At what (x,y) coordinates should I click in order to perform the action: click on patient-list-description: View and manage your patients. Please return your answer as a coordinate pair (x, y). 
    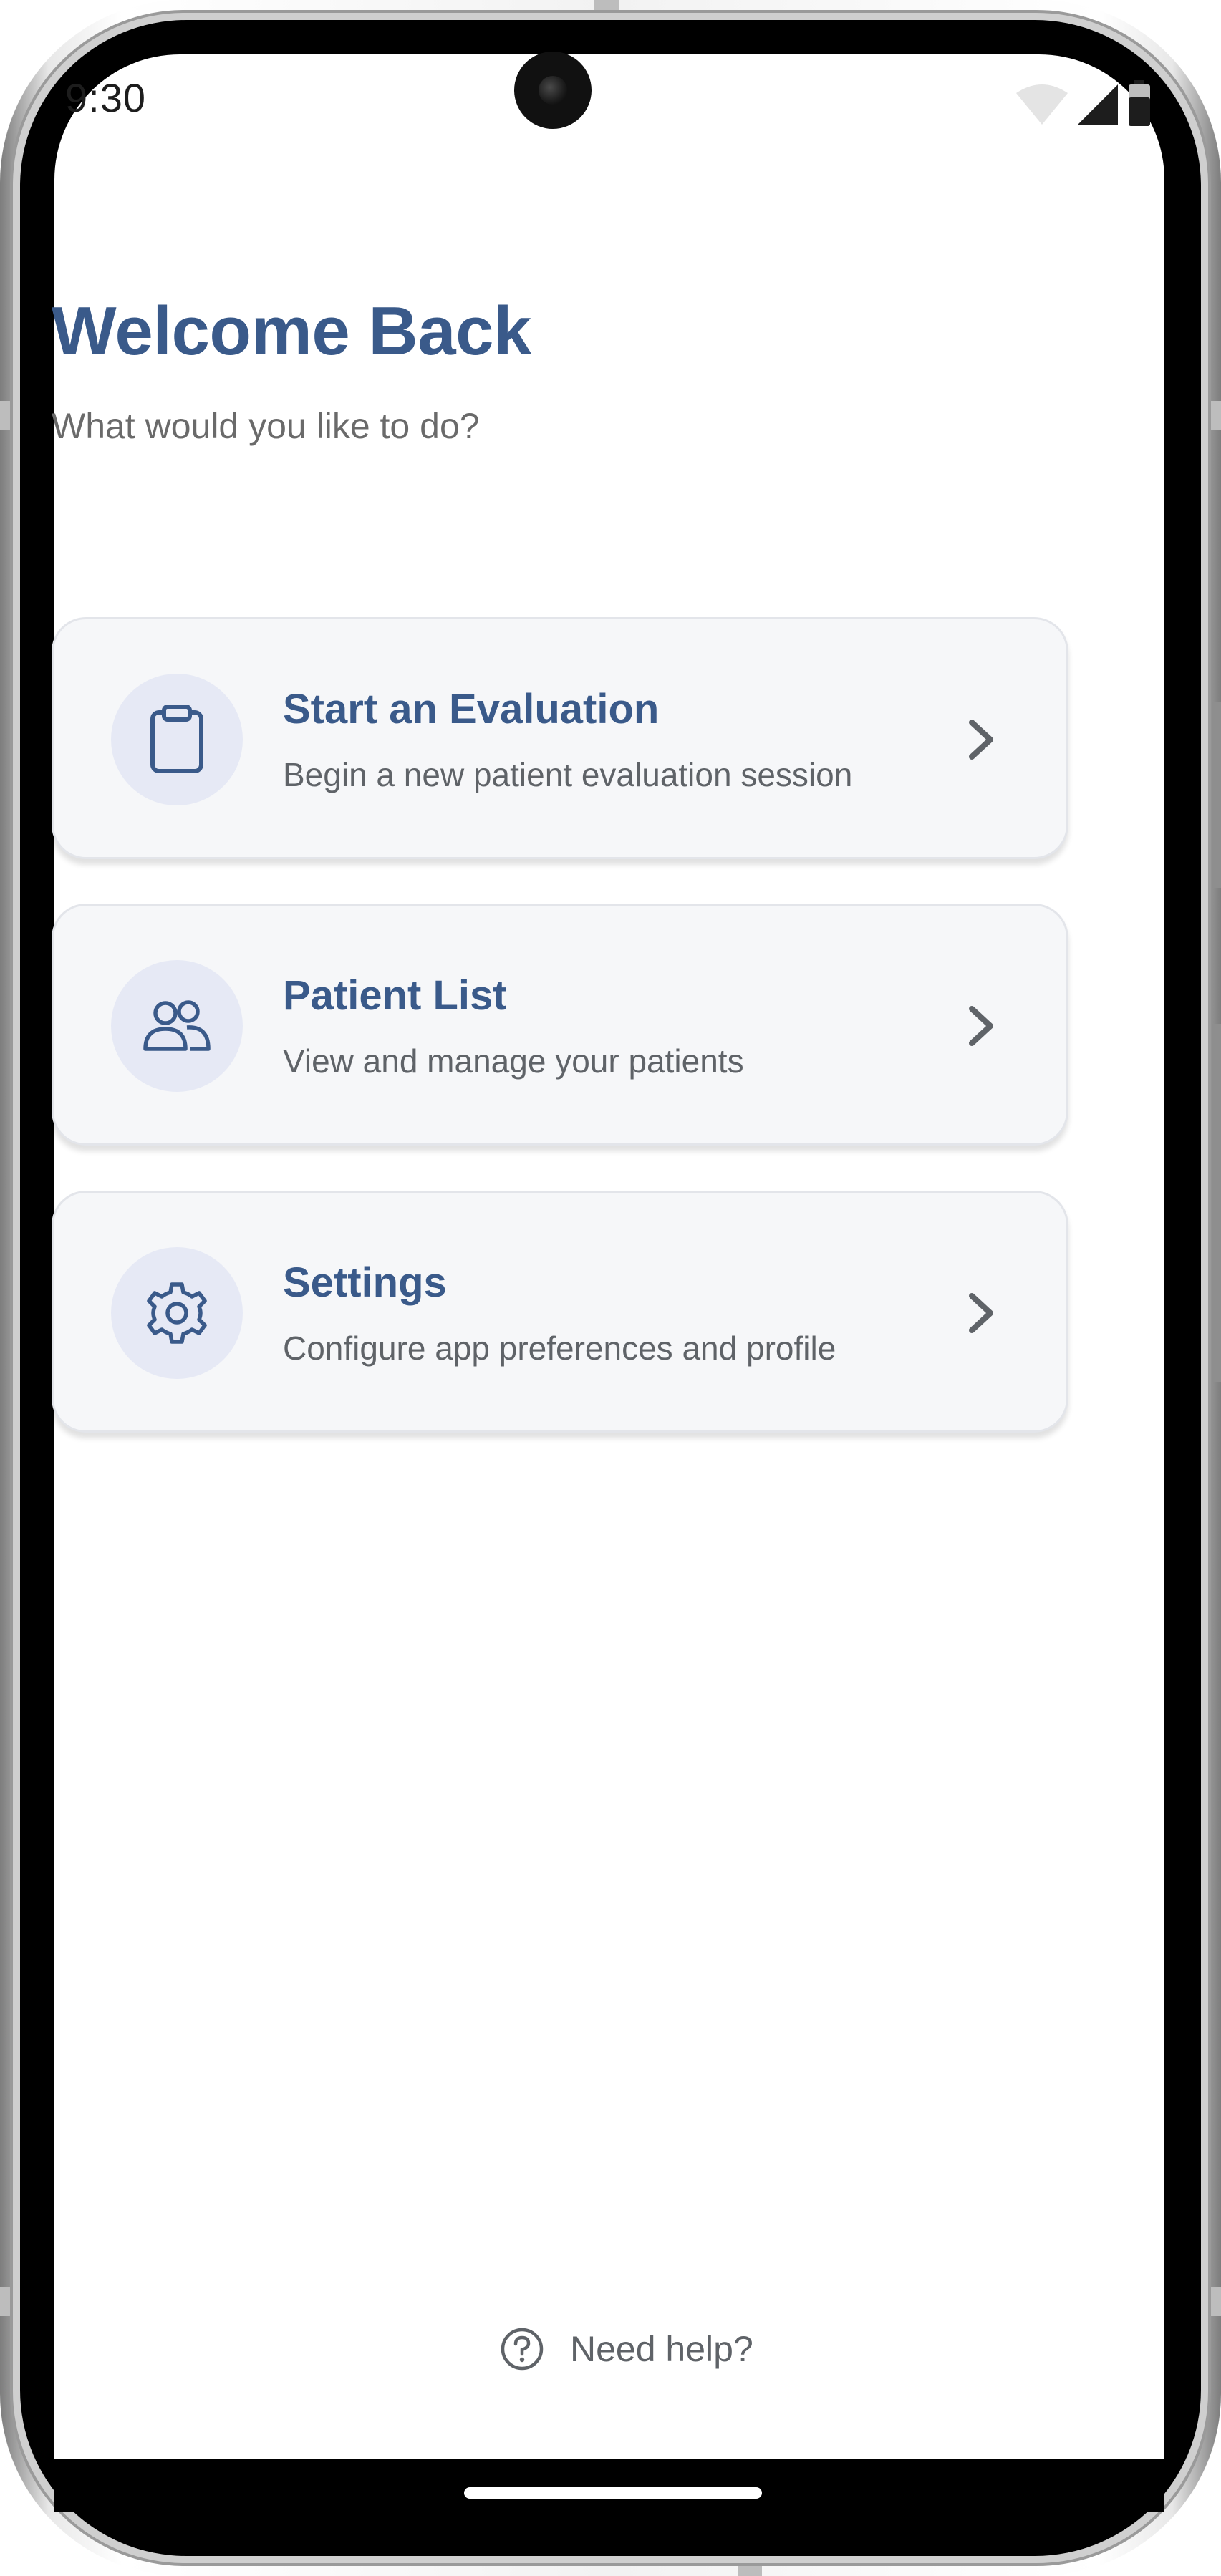
    Looking at the image, I should click on (513, 1061).